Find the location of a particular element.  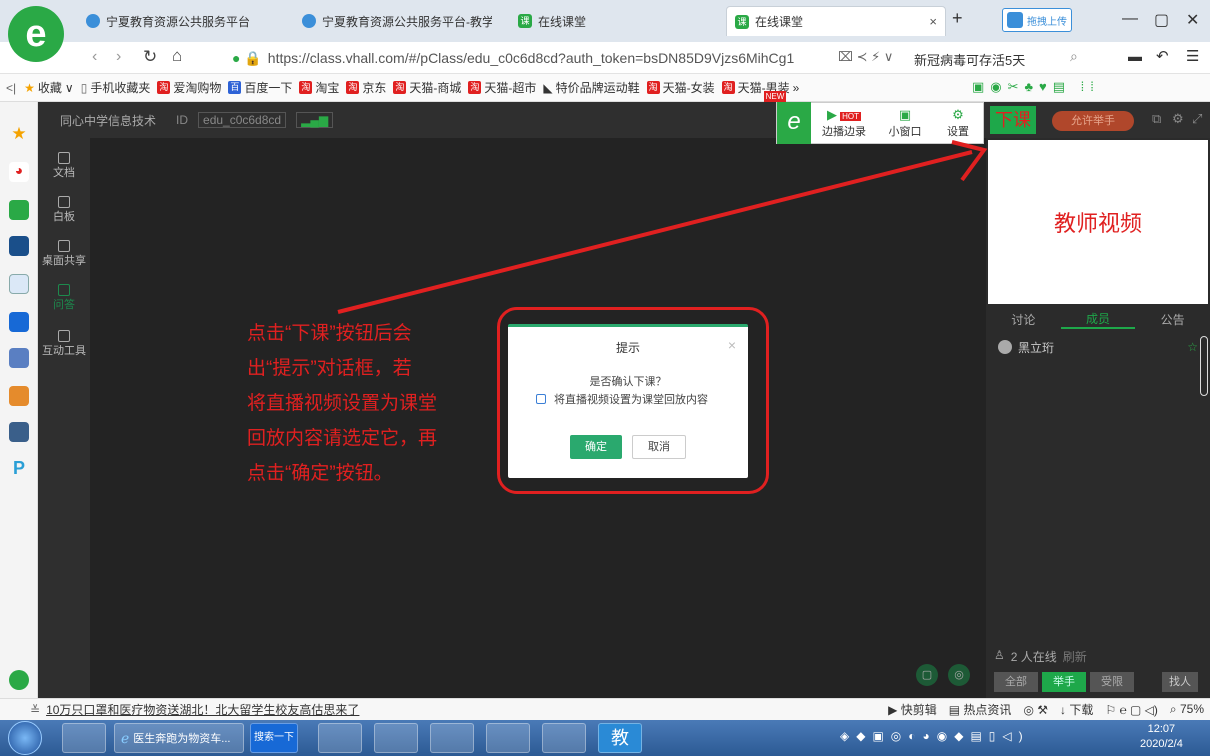

quick-edit-button: ▶ 快剪辑 is located at coordinates (912, 709).